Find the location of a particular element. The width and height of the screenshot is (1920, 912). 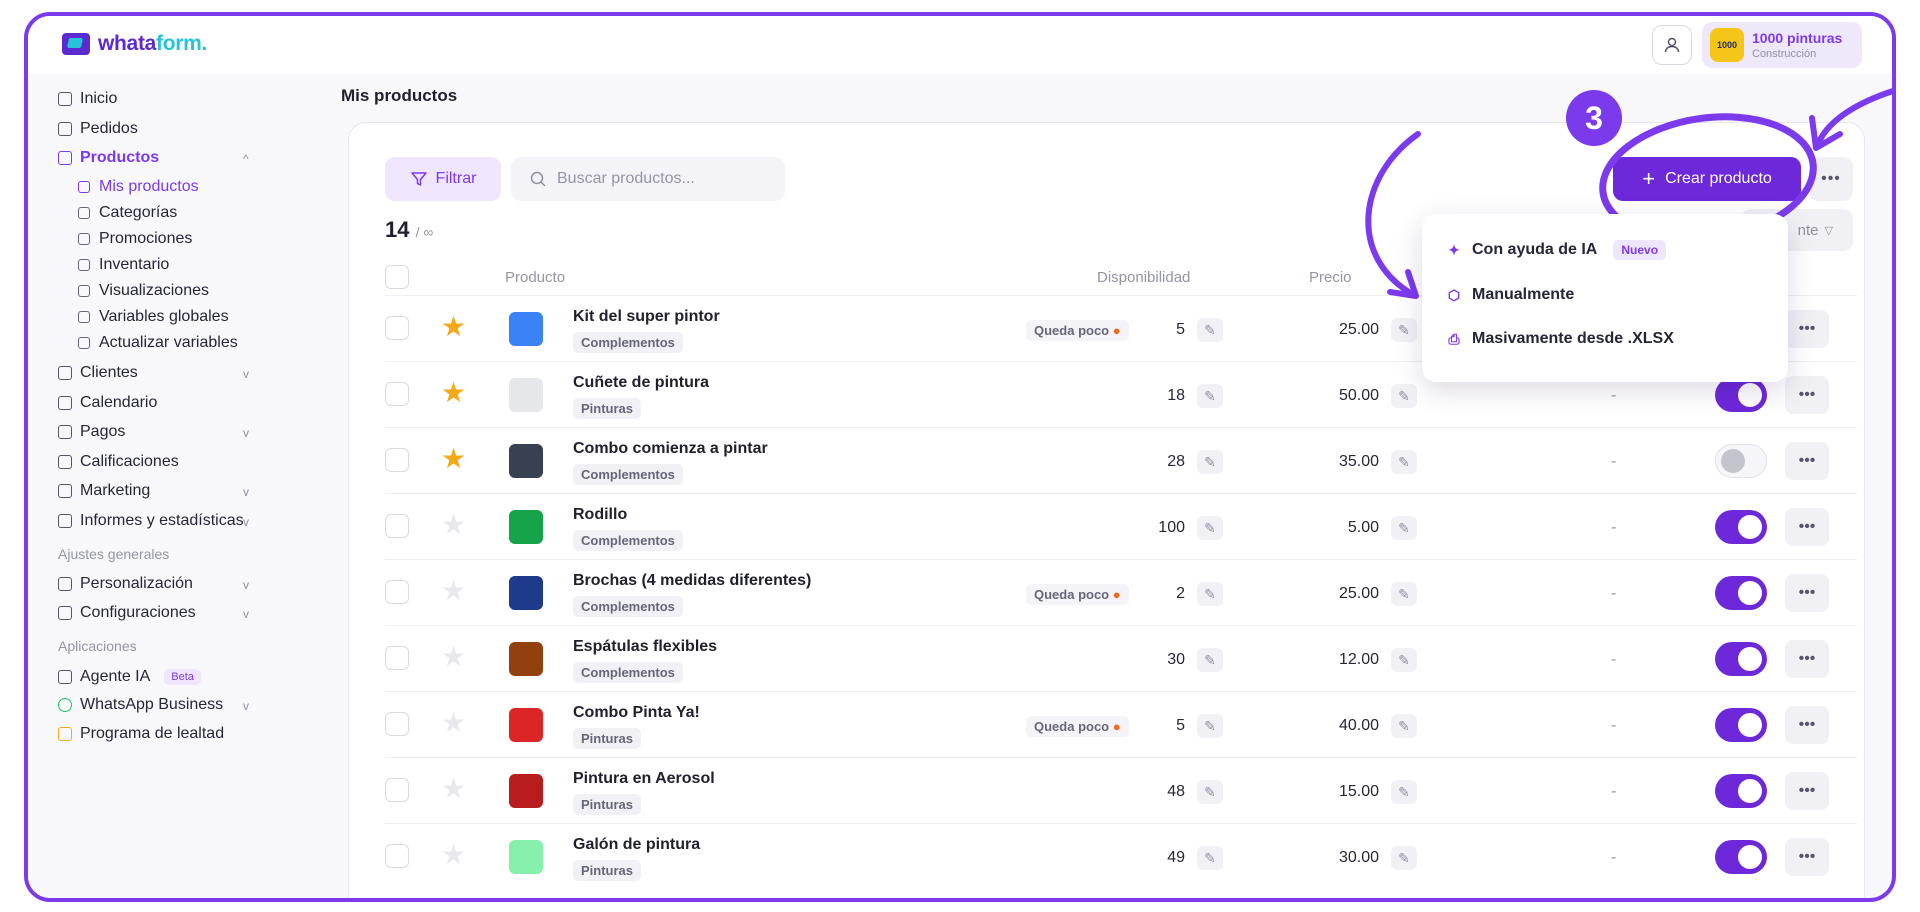

menu-item-ai: ✦ Con ayuda de IA Nuevo is located at coordinates (1556, 250).